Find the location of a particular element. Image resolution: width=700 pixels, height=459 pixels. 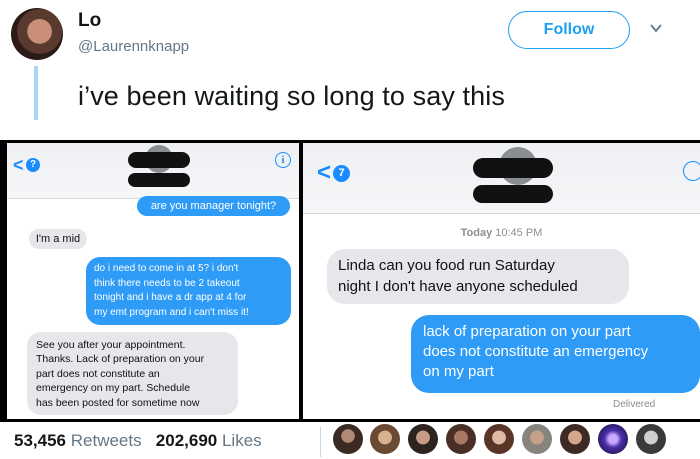

message-line: tonight and i have a dr app at 4 for is located at coordinates (170, 297).